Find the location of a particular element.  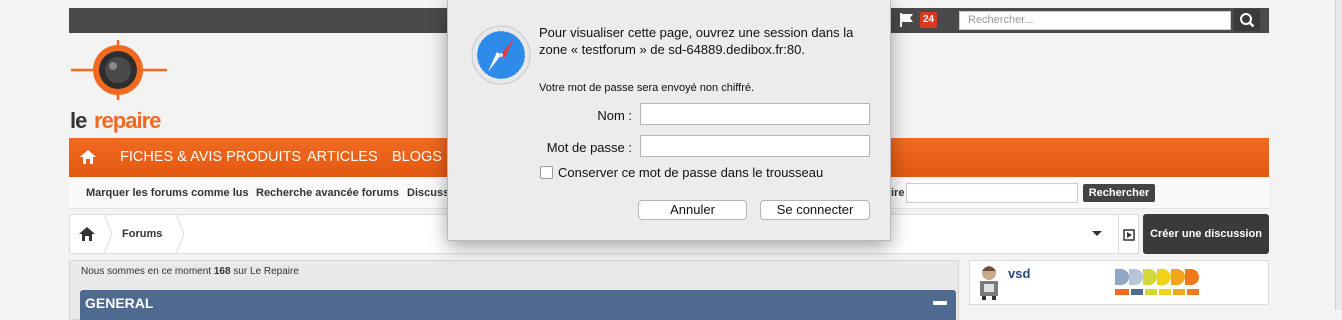

password-field is located at coordinates (755, 146).